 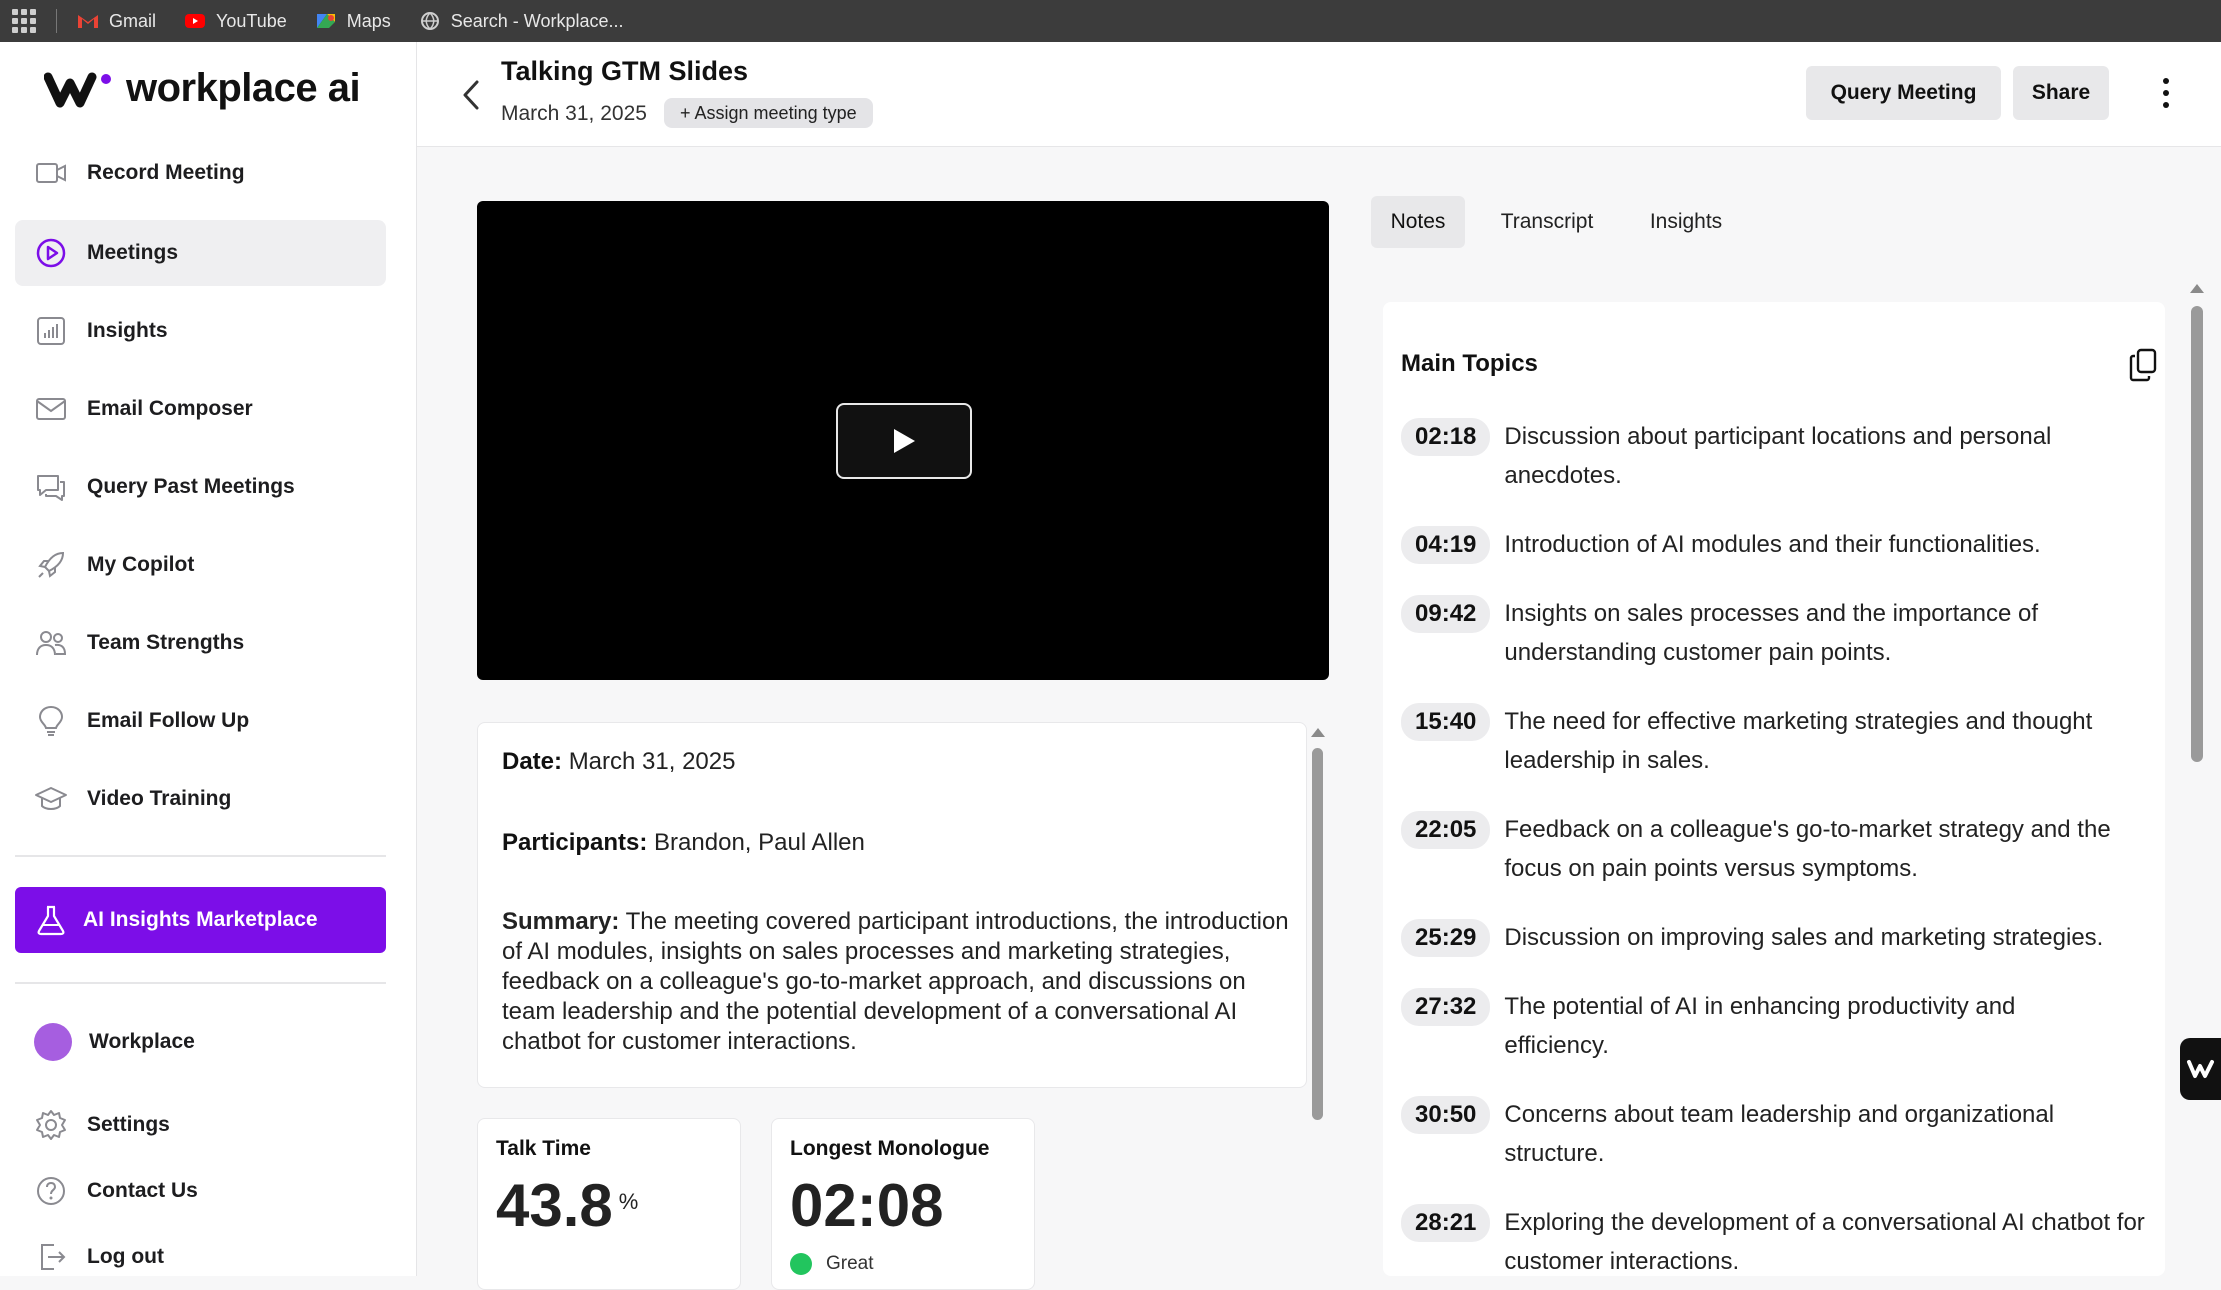 What do you see at coordinates (2143, 365) in the screenshot?
I see `copy-icon` at bounding box center [2143, 365].